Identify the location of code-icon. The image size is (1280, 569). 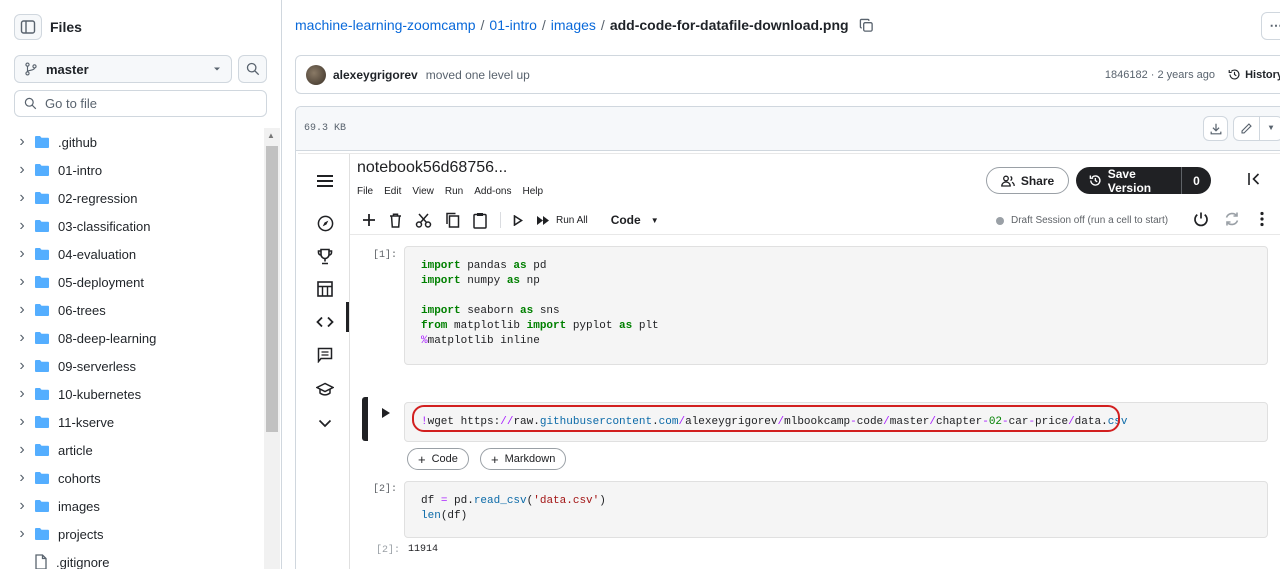
(325, 322).